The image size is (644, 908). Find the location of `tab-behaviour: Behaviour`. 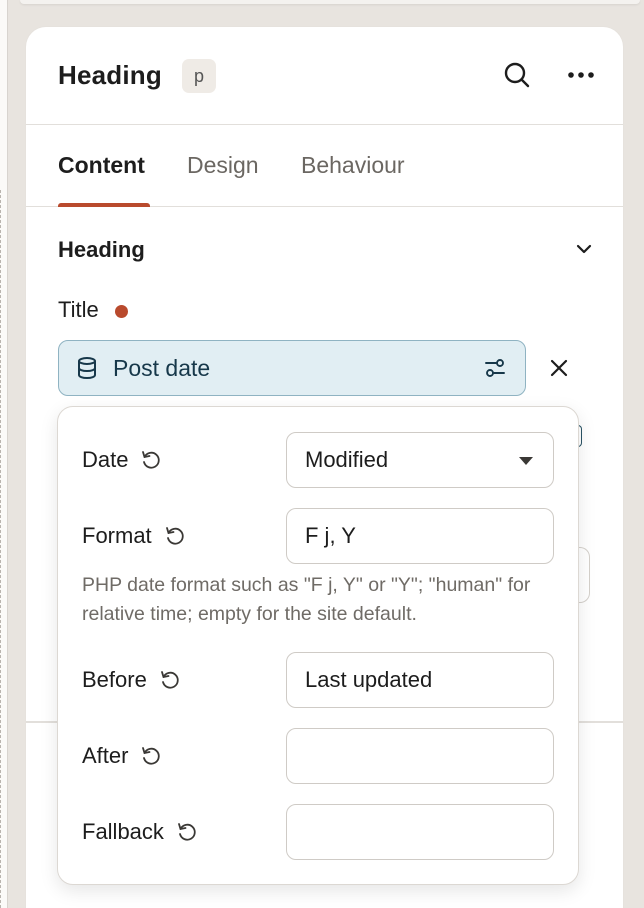

tab-behaviour: Behaviour is located at coordinates (353, 165).